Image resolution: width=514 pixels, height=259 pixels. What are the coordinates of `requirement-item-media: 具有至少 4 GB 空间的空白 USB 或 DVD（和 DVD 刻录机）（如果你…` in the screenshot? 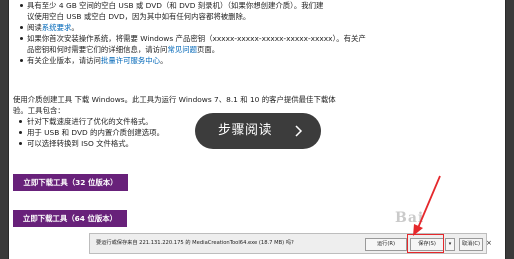 It's located at (192, 5).